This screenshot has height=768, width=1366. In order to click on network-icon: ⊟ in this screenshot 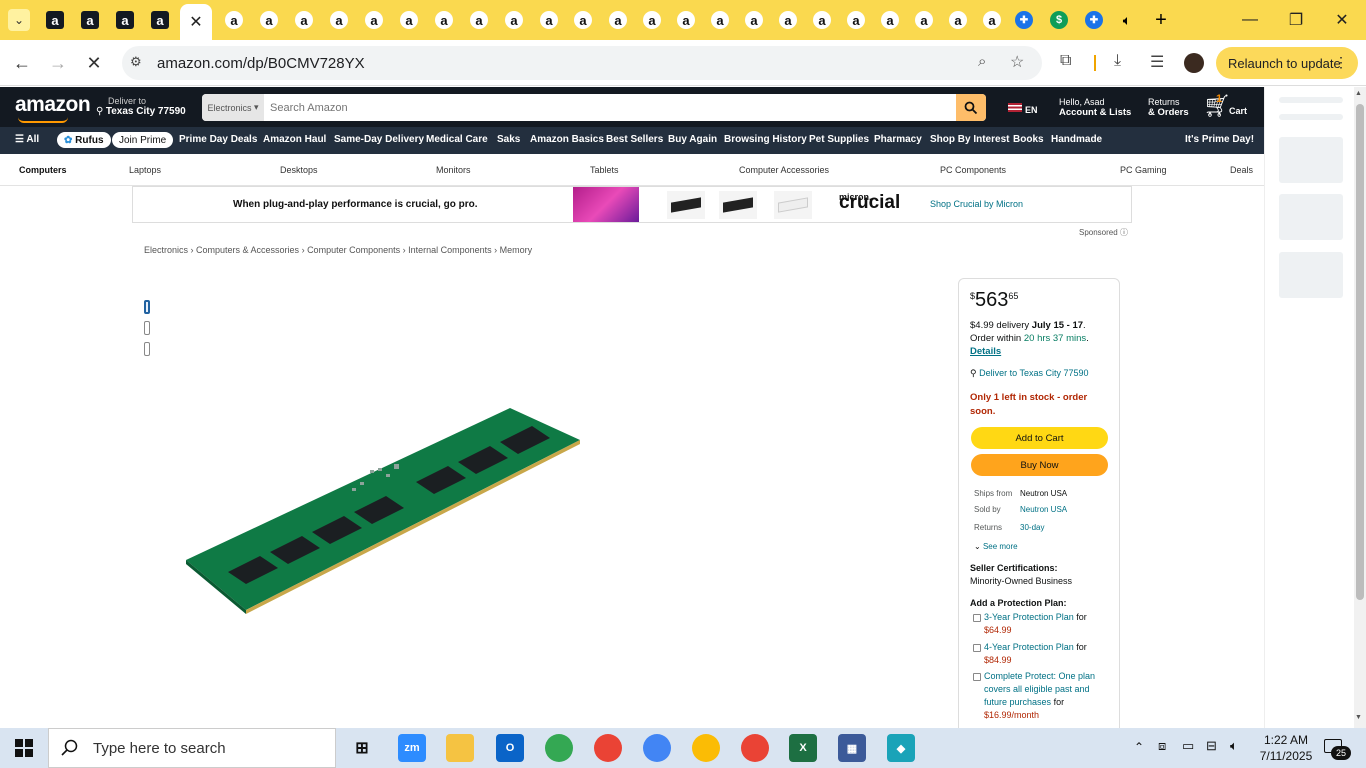, I will do `click(1211, 746)`.